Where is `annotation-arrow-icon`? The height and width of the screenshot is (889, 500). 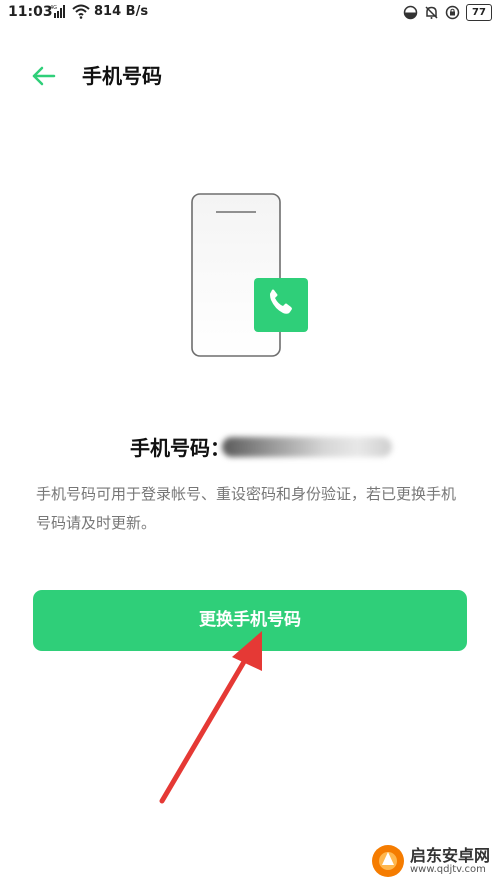
annotation-arrow-icon is located at coordinates (210, 717).